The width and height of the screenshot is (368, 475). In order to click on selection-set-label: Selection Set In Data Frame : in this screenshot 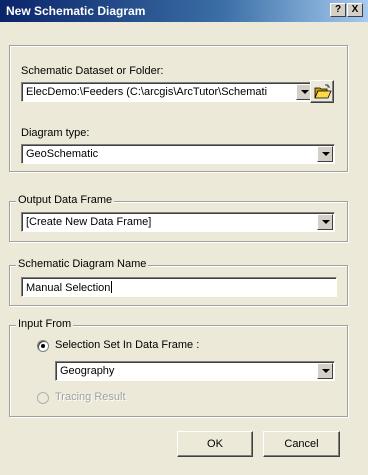, I will do `click(127, 345)`.